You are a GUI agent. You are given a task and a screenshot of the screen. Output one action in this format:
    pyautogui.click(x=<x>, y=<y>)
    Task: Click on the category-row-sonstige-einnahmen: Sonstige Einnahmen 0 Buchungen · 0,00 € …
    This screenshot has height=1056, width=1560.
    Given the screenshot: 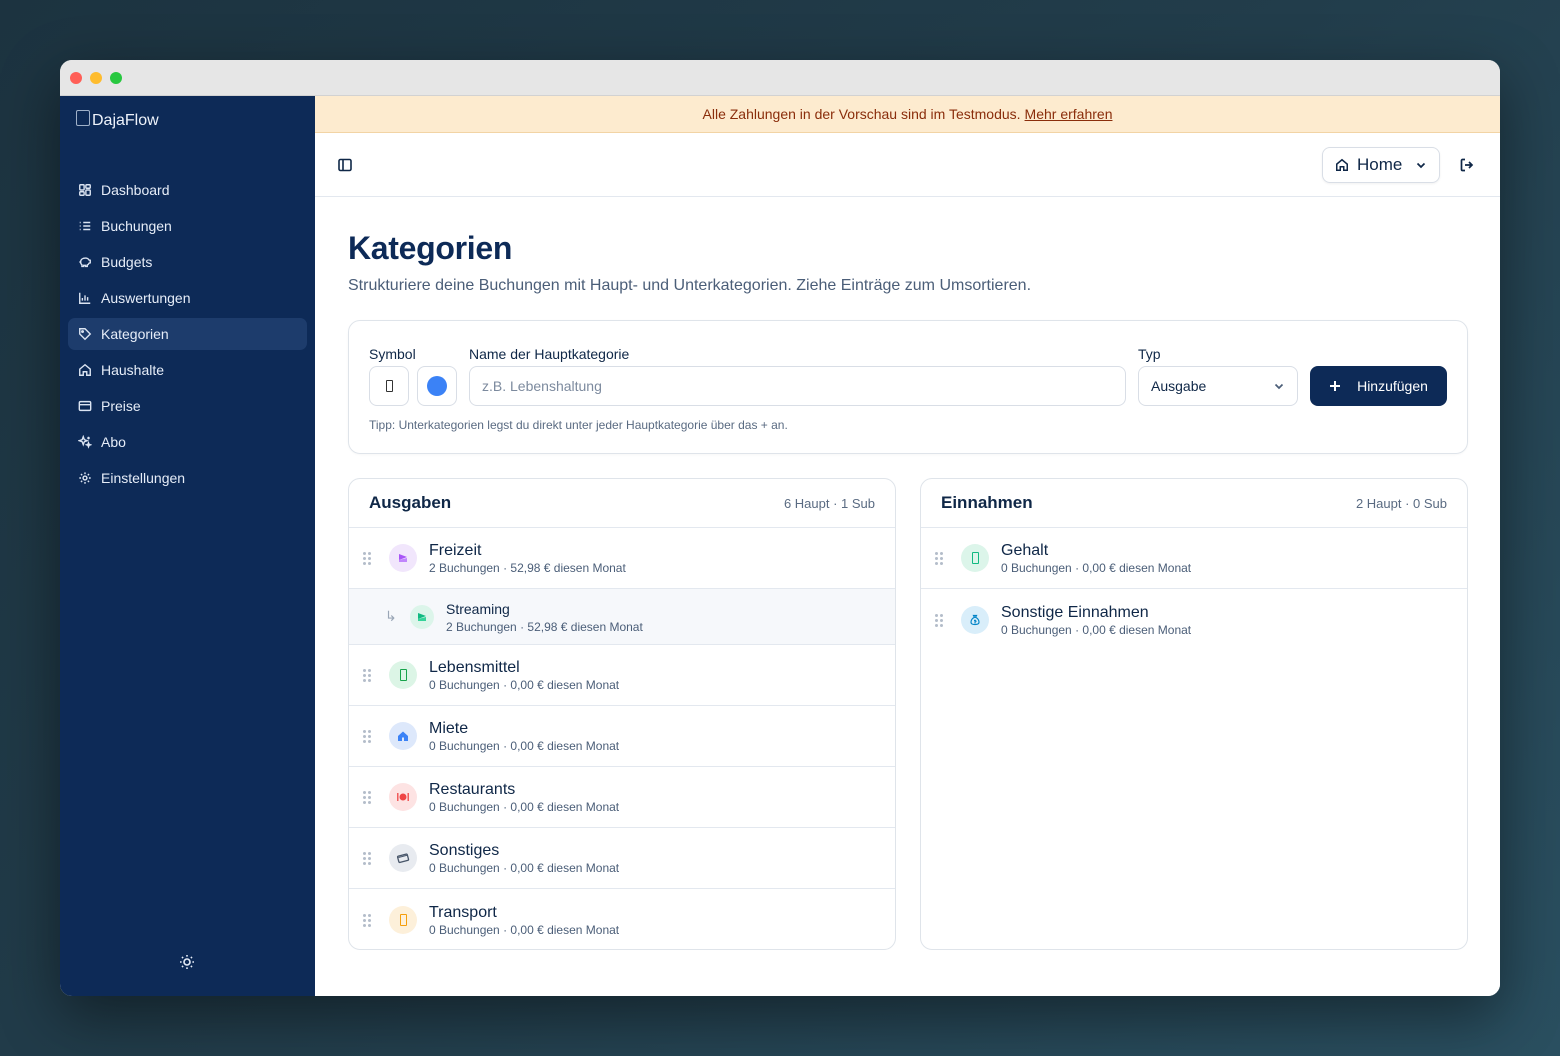 What is the action you would take?
    pyautogui.click(x=1194, y=619)
    